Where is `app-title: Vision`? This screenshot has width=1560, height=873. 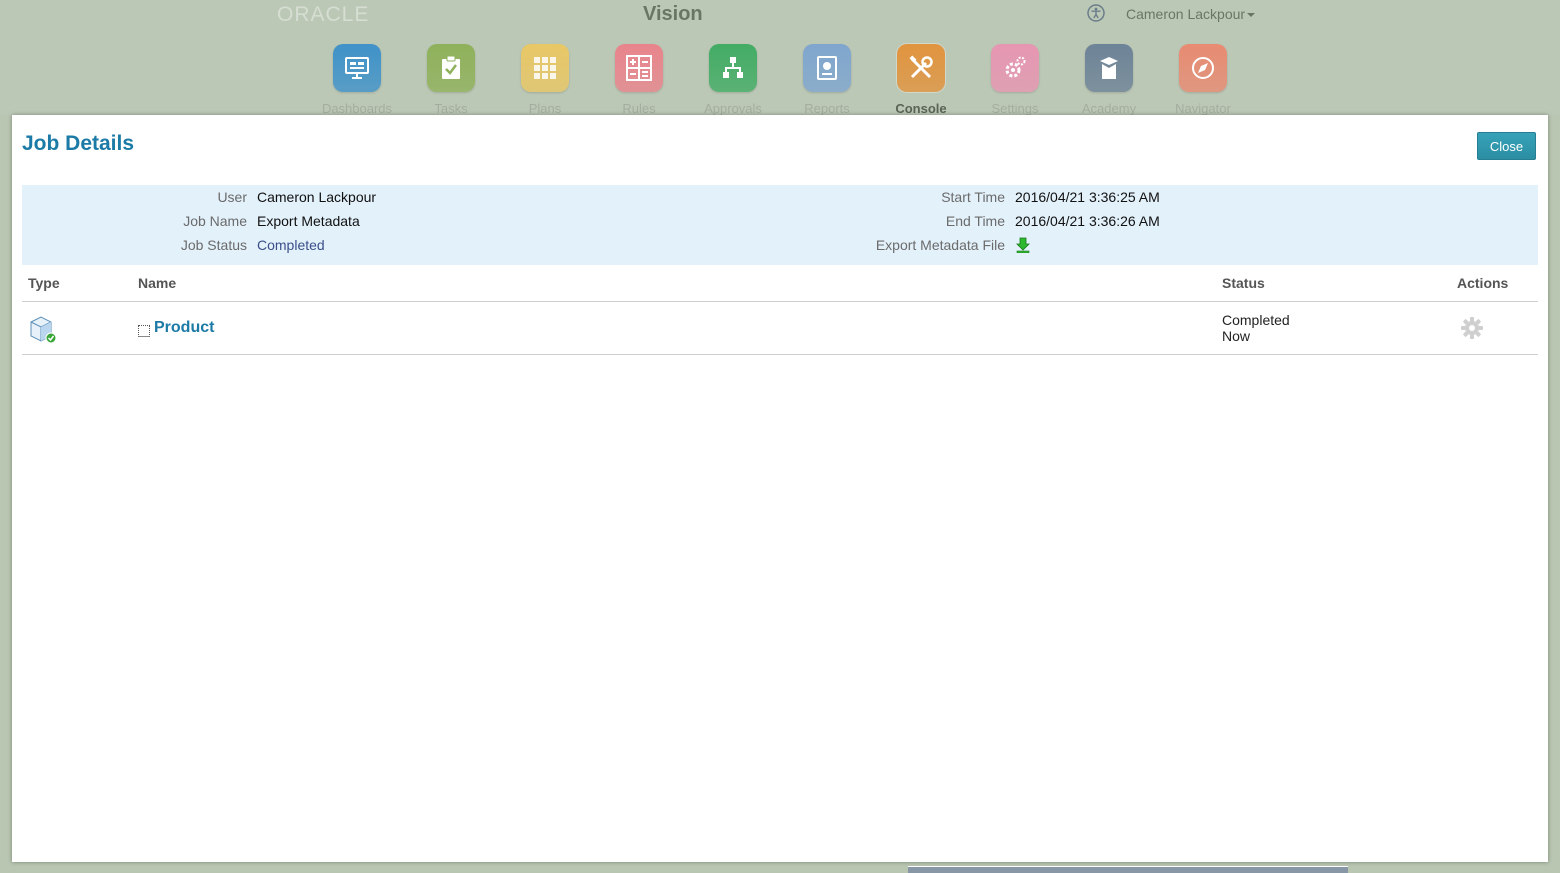 app-title: Vision is located at coordinates (673, 14).